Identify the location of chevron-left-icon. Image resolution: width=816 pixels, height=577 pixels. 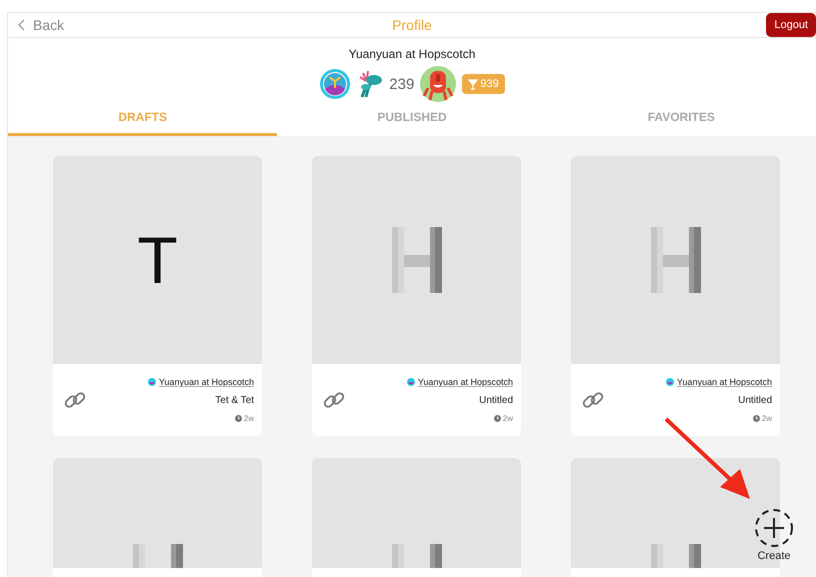
(21, 25).